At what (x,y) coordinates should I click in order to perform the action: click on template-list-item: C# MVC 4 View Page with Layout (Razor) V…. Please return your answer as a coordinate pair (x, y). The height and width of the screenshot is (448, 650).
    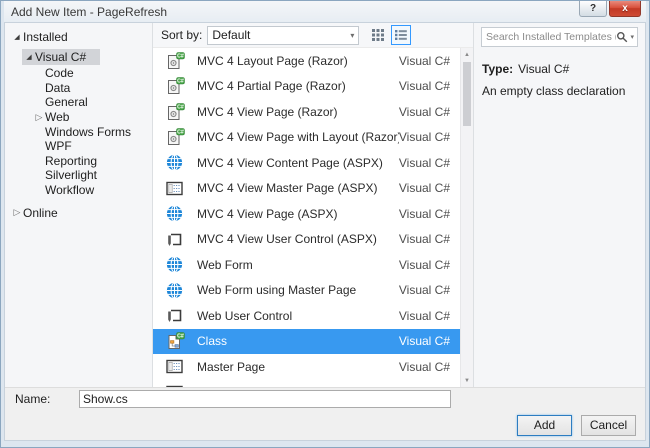
    Looking at the image, I should click on (306, 138).